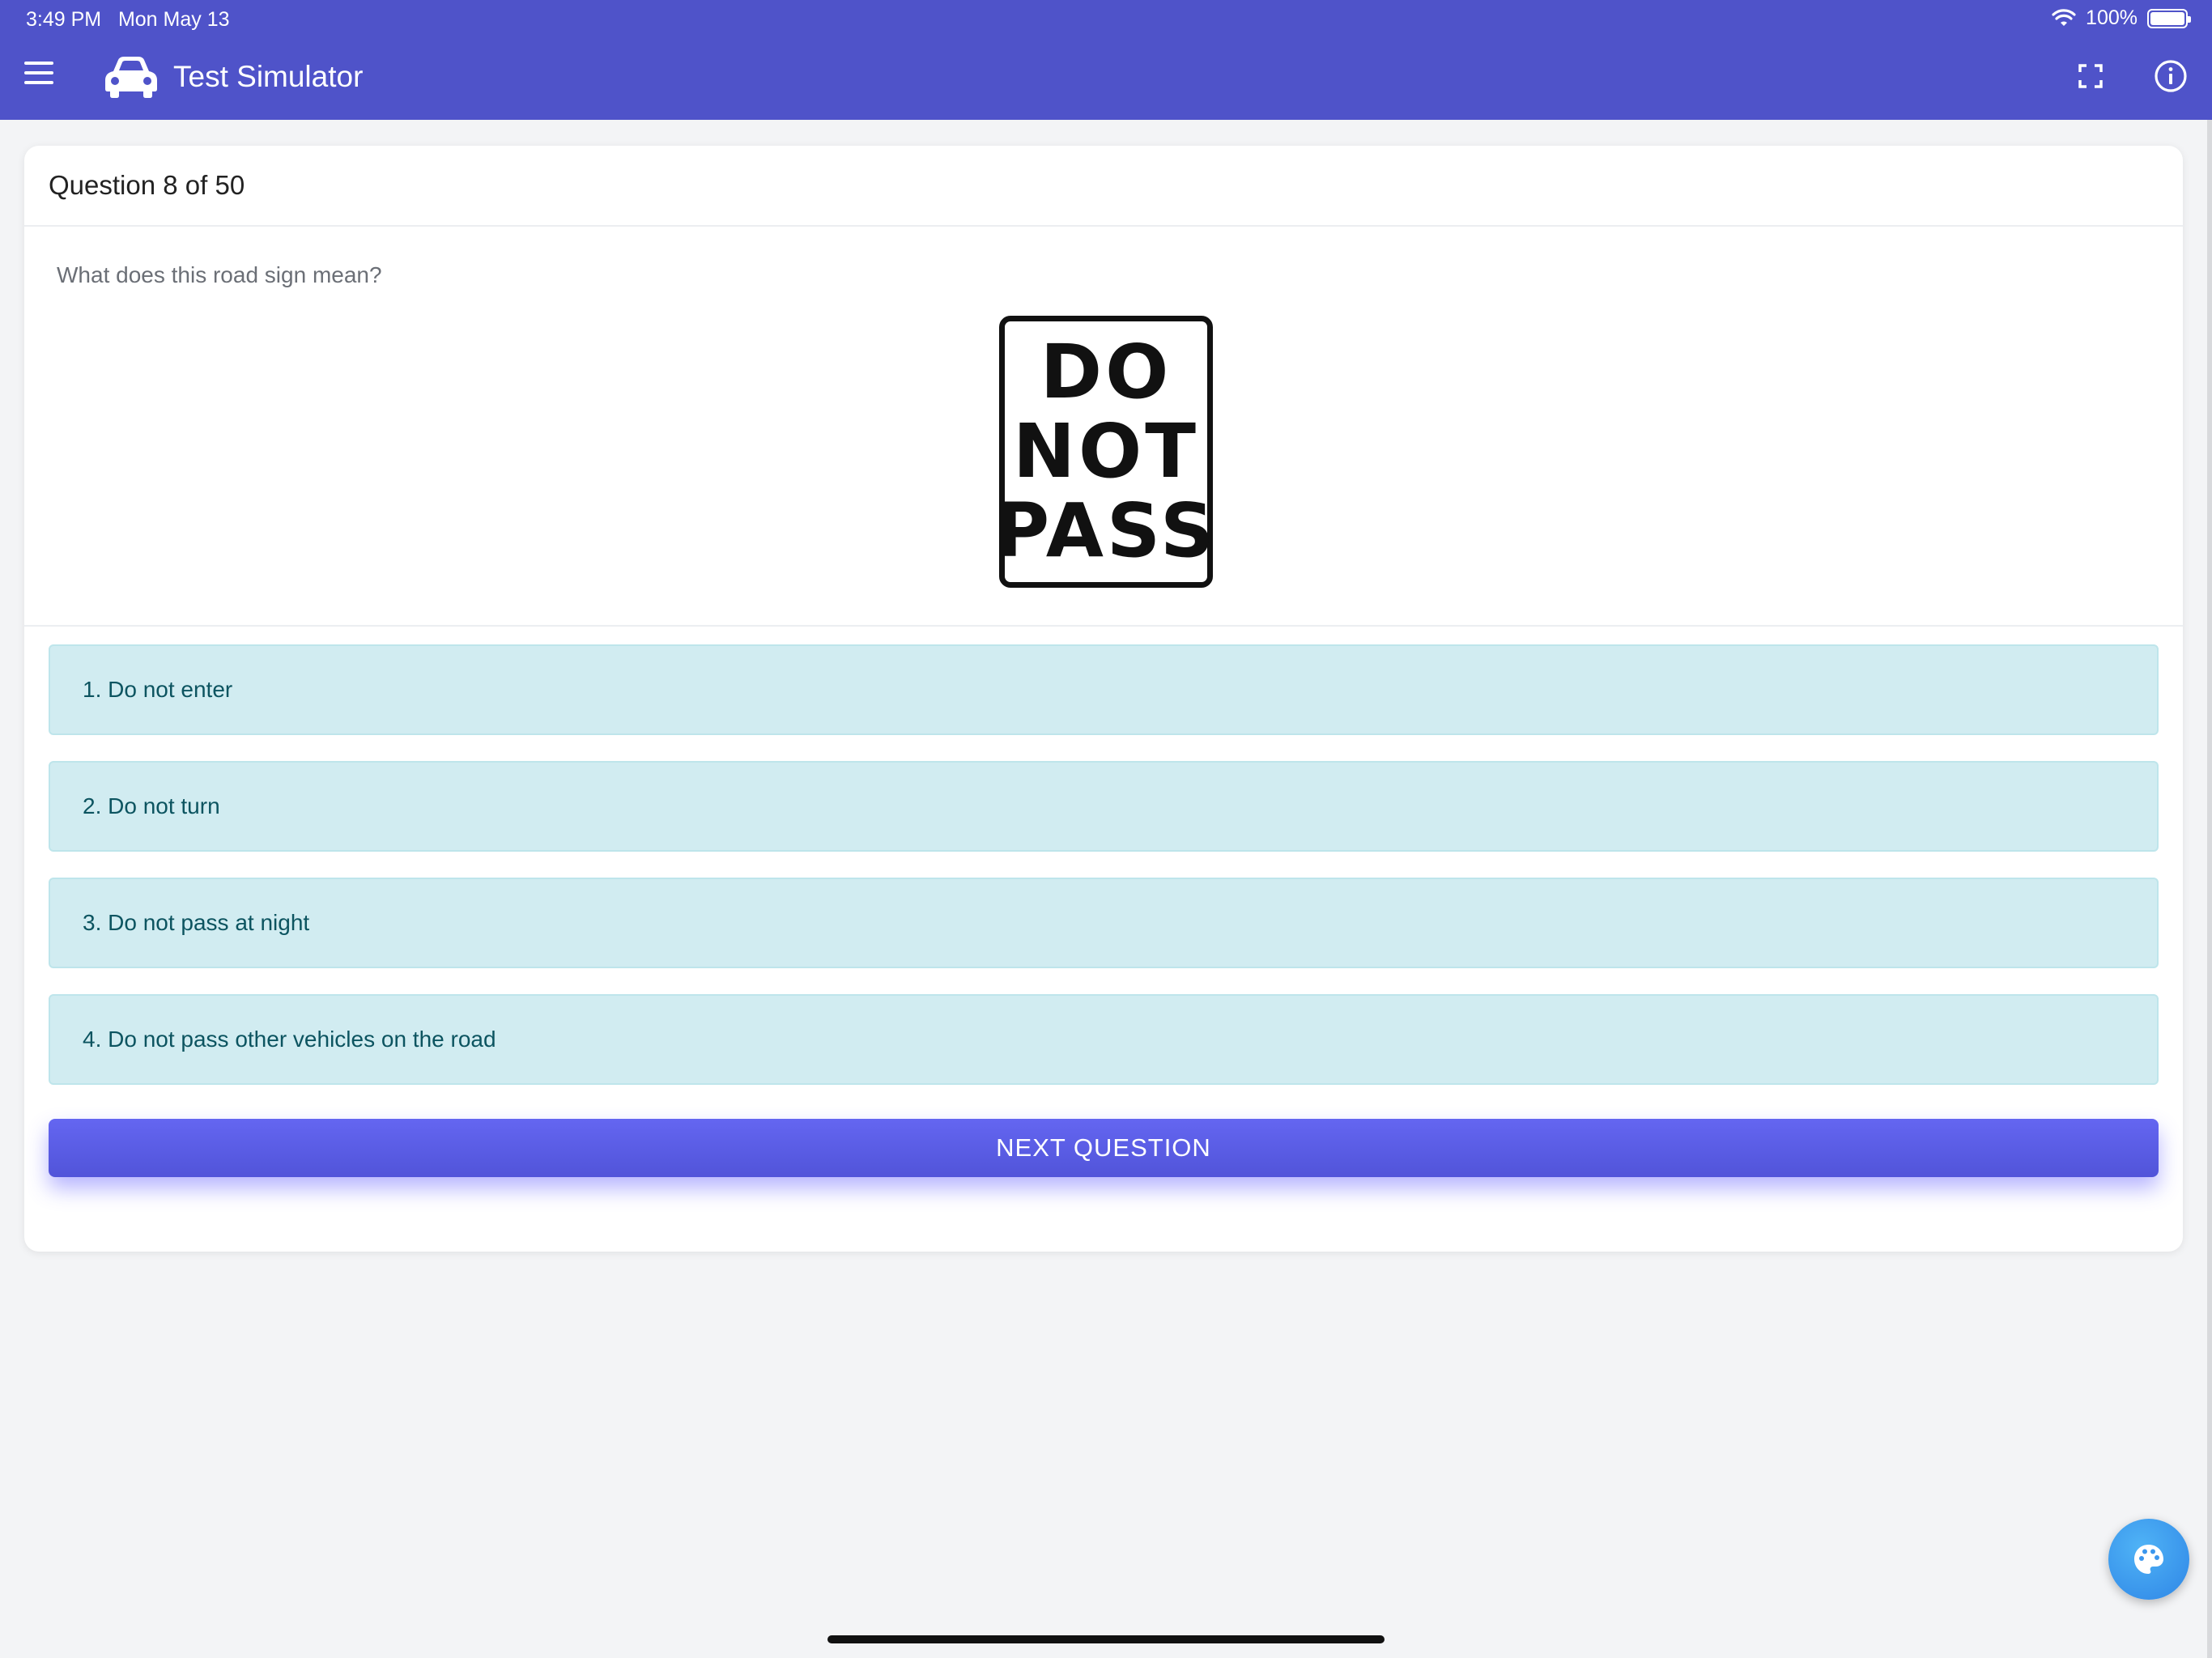  Describe the element at coordinates (2091, 76) in the screenshot. I see `fullscreen-icon` at that location.